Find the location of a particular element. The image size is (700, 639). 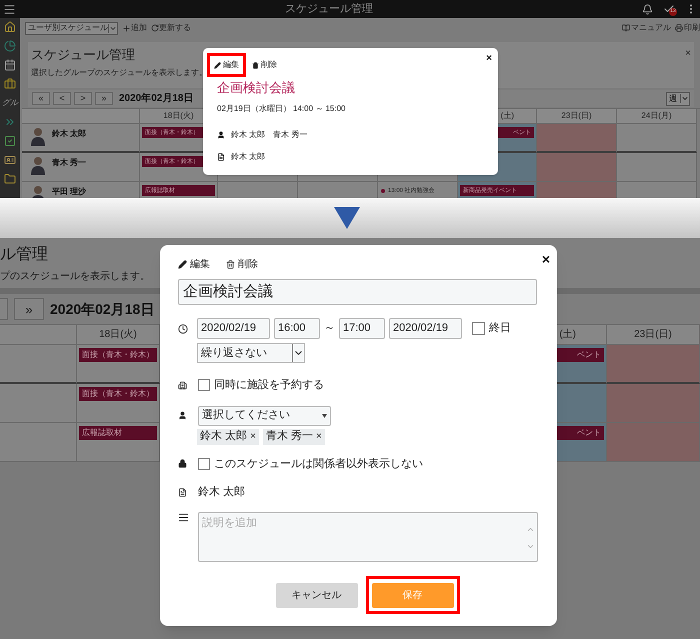

member-name: 鈴木 太郎 is located at coordinates (69, 134).